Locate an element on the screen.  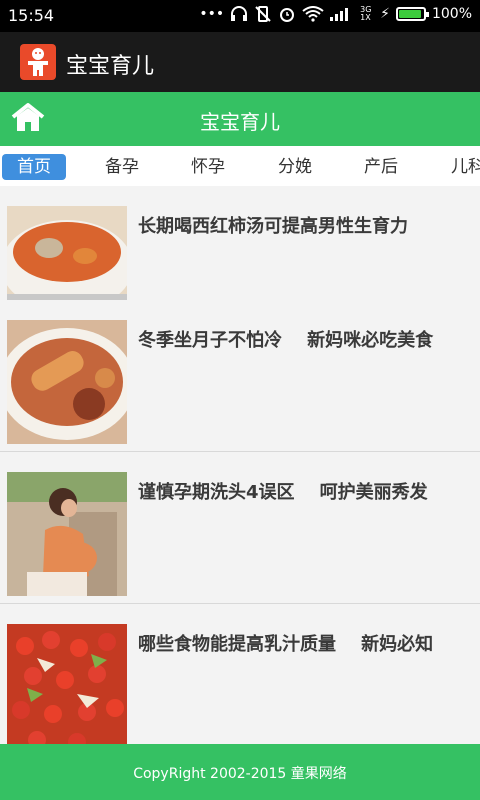
article-thumbnail-confinement-food is located at coordinates (67, 382).